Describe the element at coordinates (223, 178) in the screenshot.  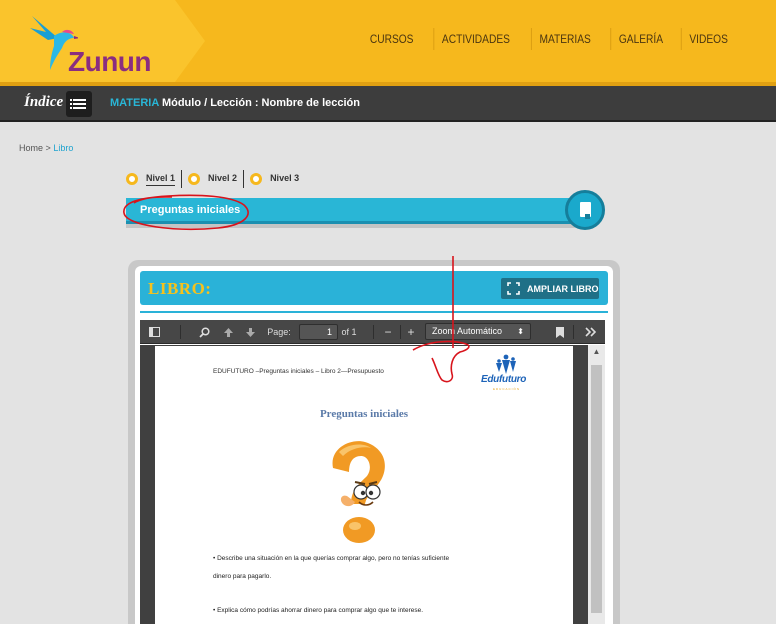
I see `tab-label: Nivel 2` at that location.